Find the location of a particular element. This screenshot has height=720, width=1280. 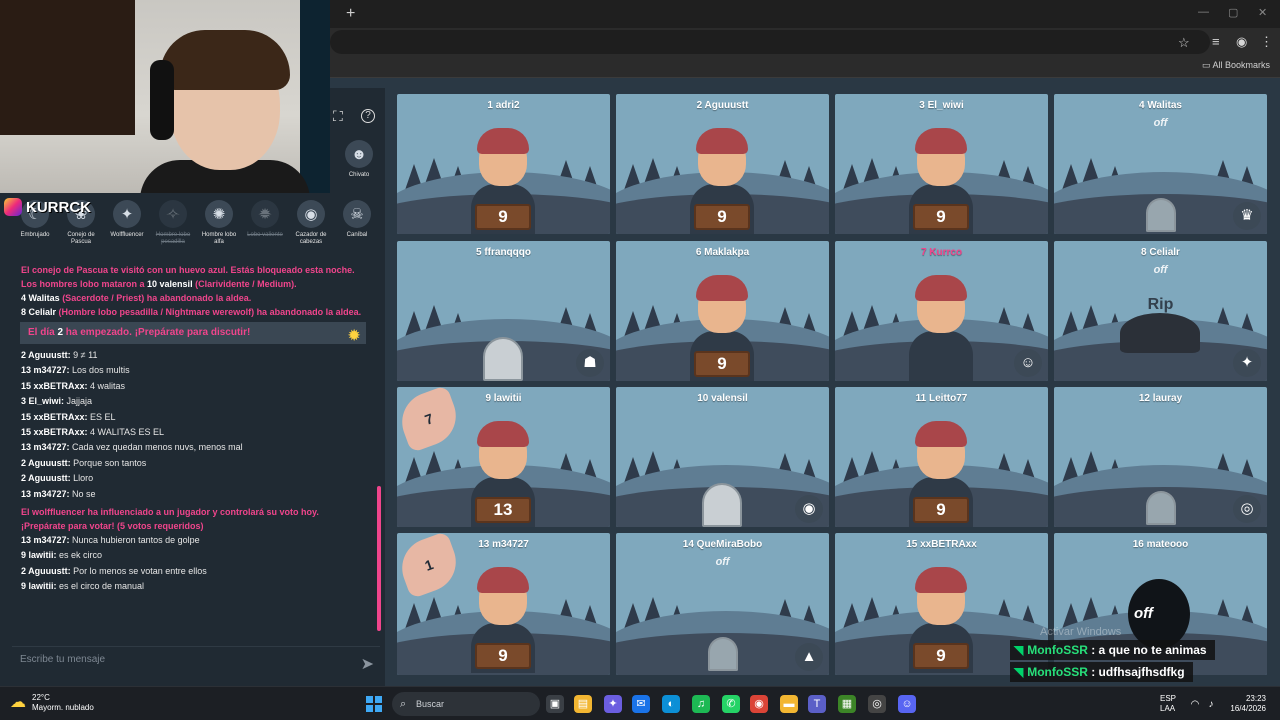

tombstone-icon is located at coordinates (503, 359).